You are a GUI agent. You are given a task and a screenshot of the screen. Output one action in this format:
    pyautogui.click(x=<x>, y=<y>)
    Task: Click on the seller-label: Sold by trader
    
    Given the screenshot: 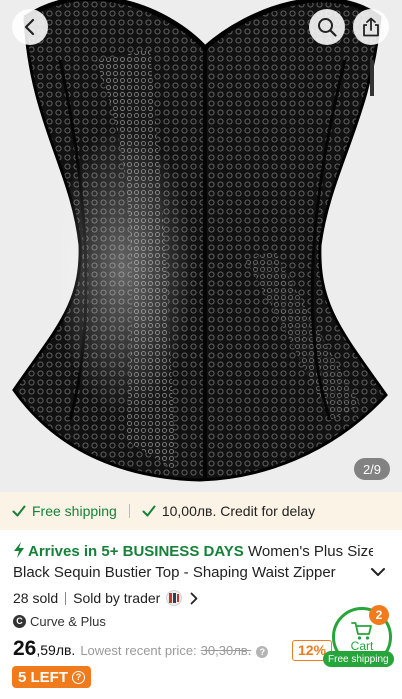 What is the action you would take?
    pyautogui.click(x=117, y=598)
    